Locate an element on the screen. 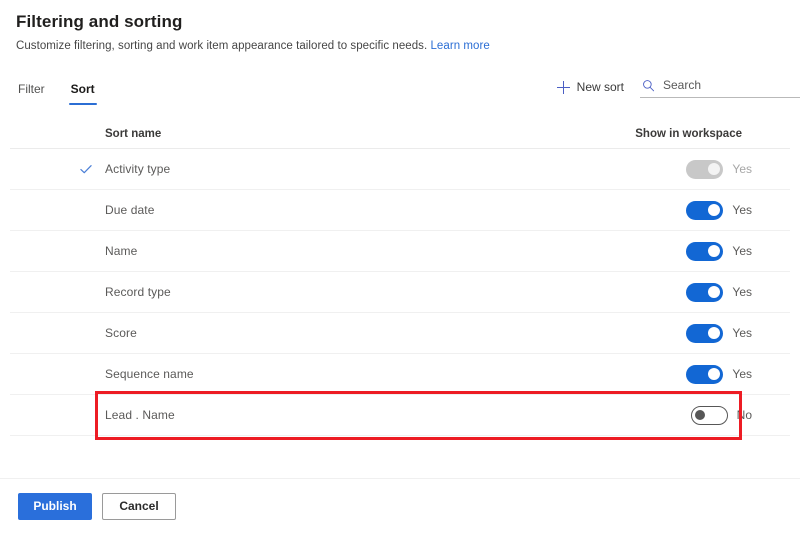 This screenshot has width=800, height=534. command-bar: Filter Sort New sort is located at coordinates (400, 87).